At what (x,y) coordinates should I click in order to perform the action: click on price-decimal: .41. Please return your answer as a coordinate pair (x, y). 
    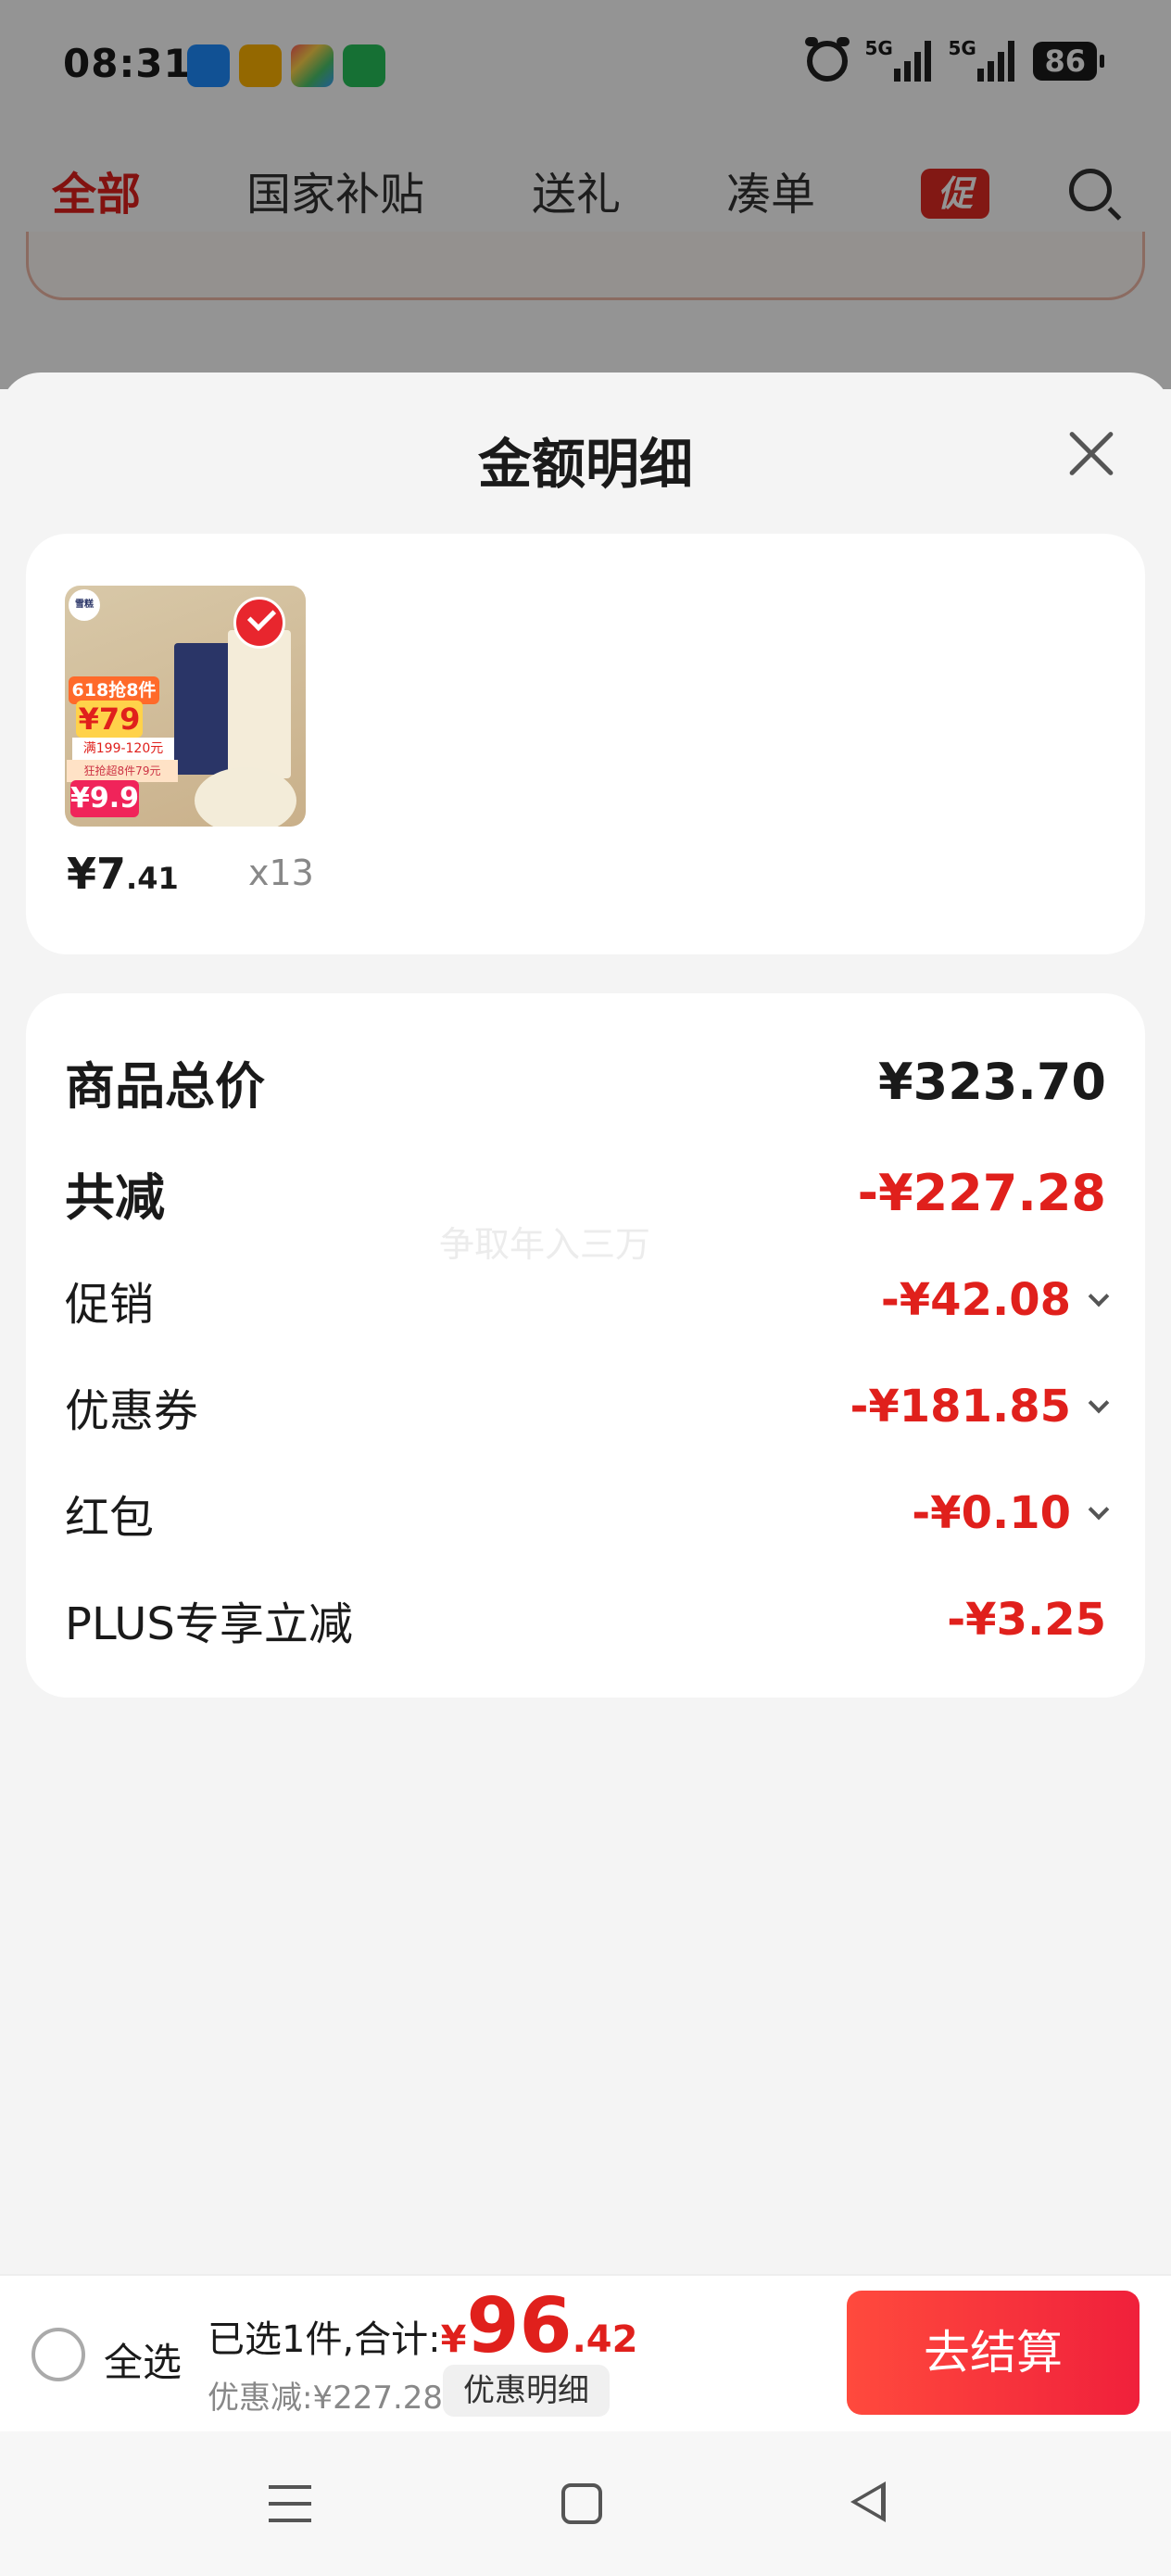
    Looking at the image, I should click on (153, 879).